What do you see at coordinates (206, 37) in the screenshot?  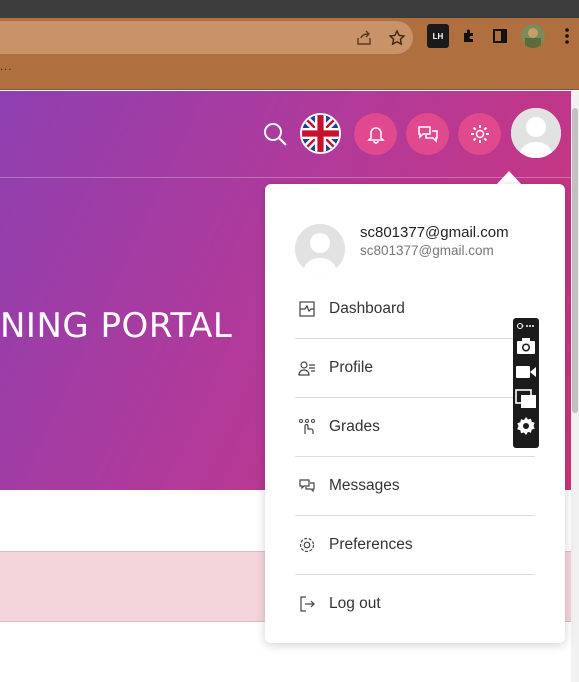 I see `address-bar` at bounding box center [206, 37].